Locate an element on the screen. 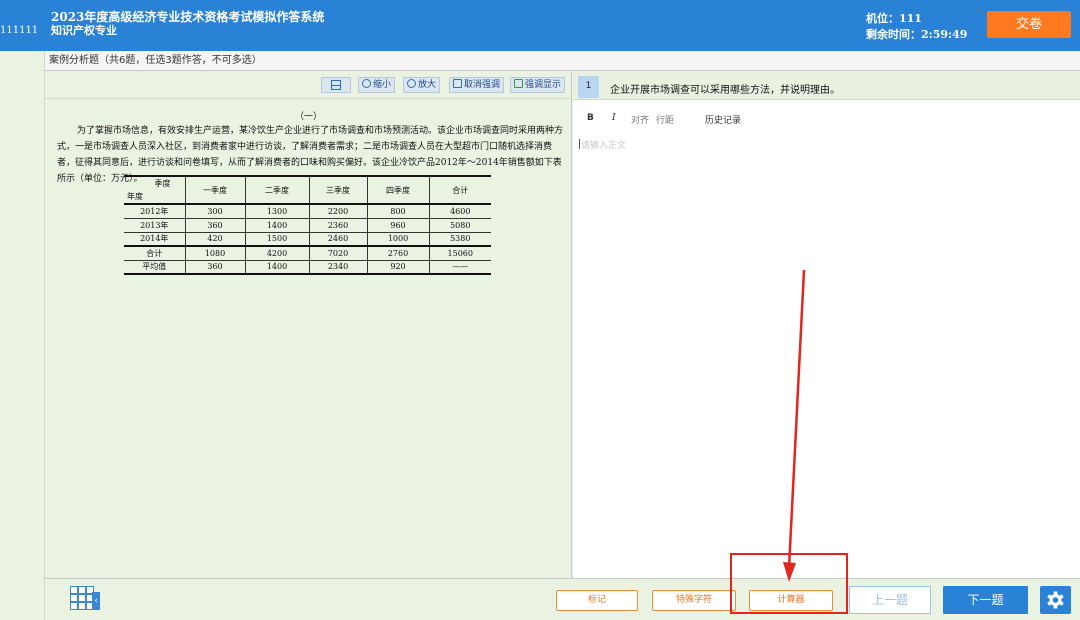  table-header-row: 季度 年度 一季度 二季度 三季度 四季度 合计 is located at coordinates (307, 190).